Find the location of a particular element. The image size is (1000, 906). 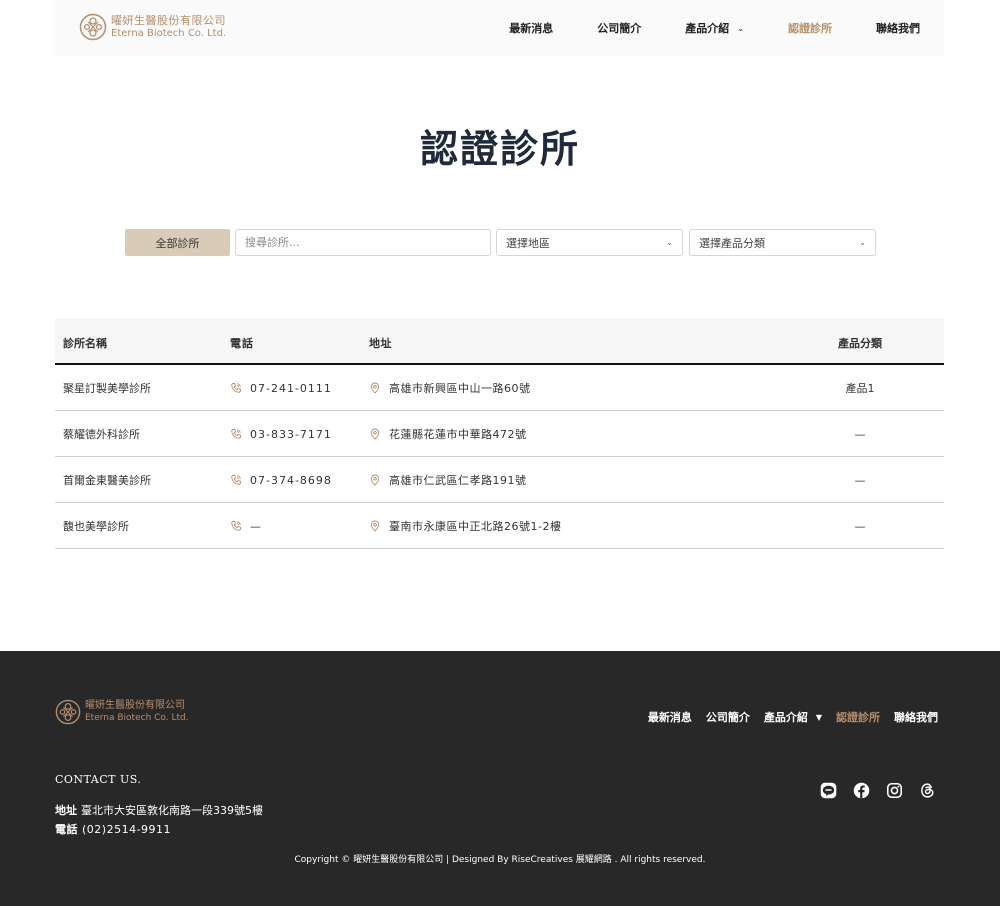

footer-nav-label: 聯絡我們 is located at coordinates (916, 717).